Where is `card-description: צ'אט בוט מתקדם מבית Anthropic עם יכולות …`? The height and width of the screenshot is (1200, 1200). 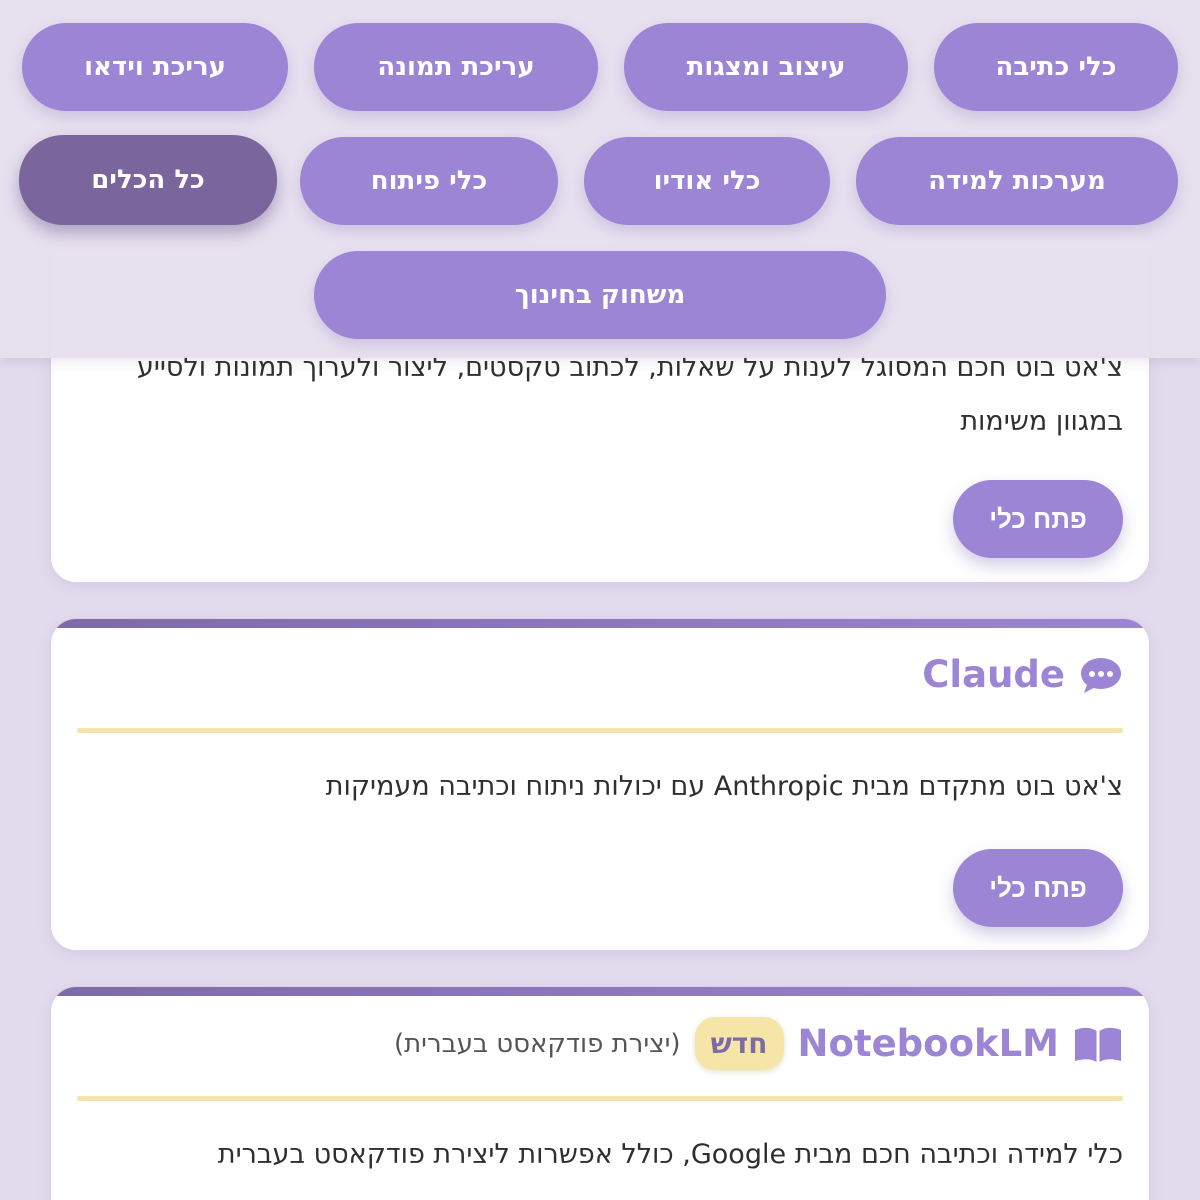
card-description: צ'אט בוט מתקדם מבית Anthropic עם יכולות … is located at coordinates (724, 786).